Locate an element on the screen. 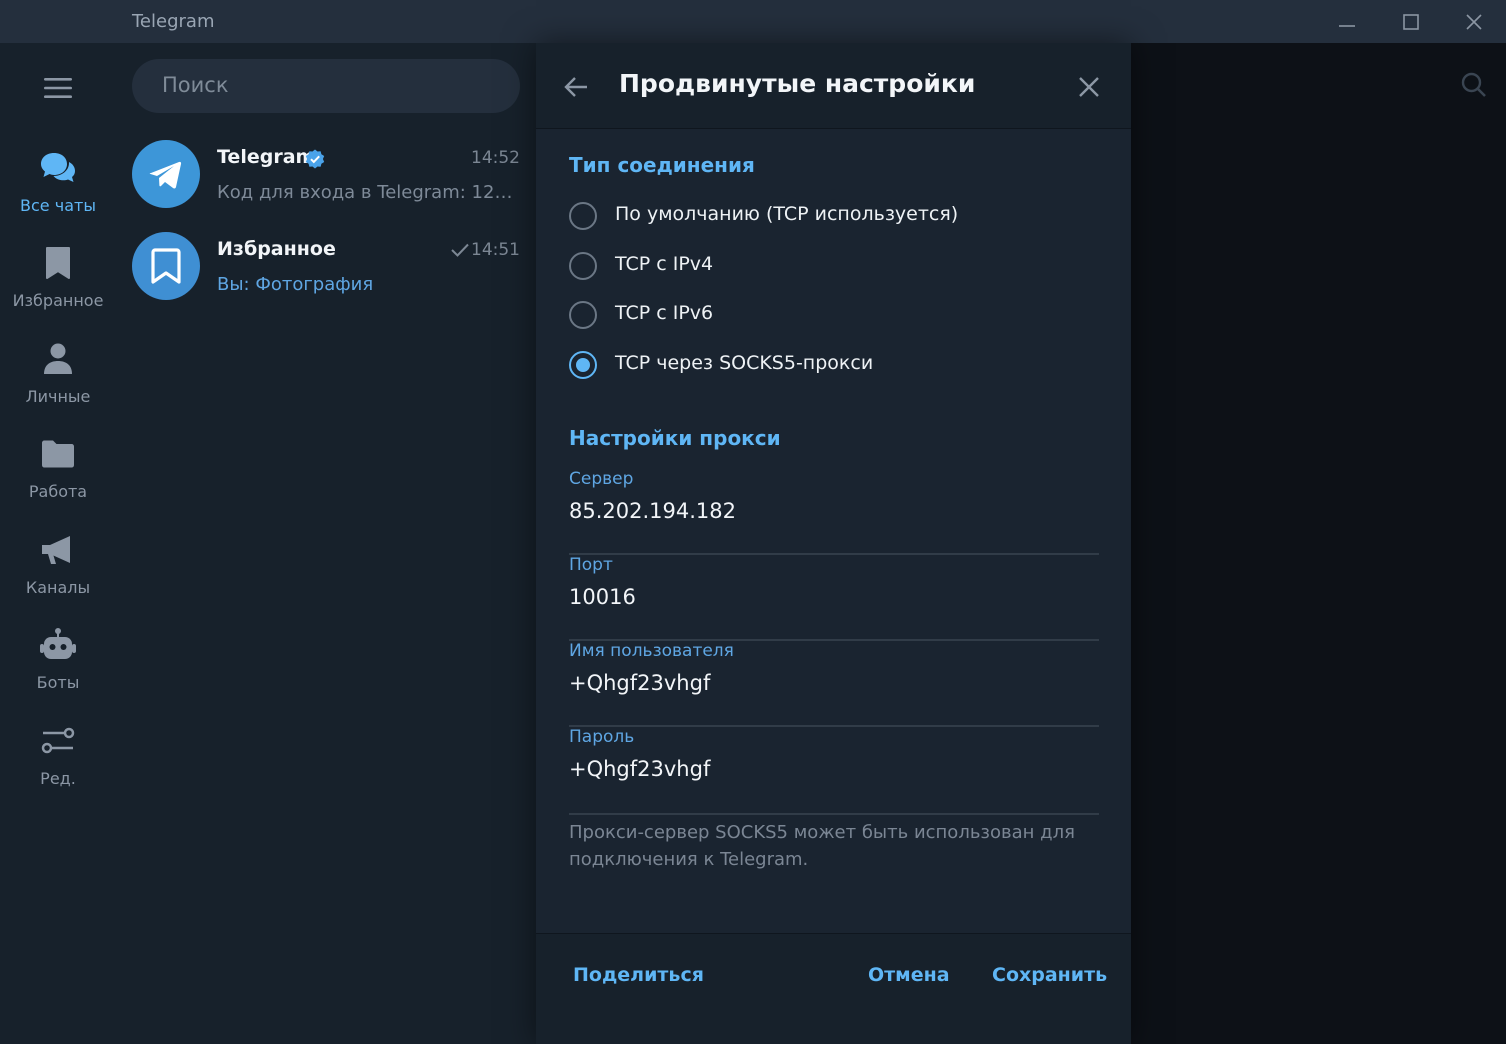  folder-label: Ред. is located at coordinates (58, 778).